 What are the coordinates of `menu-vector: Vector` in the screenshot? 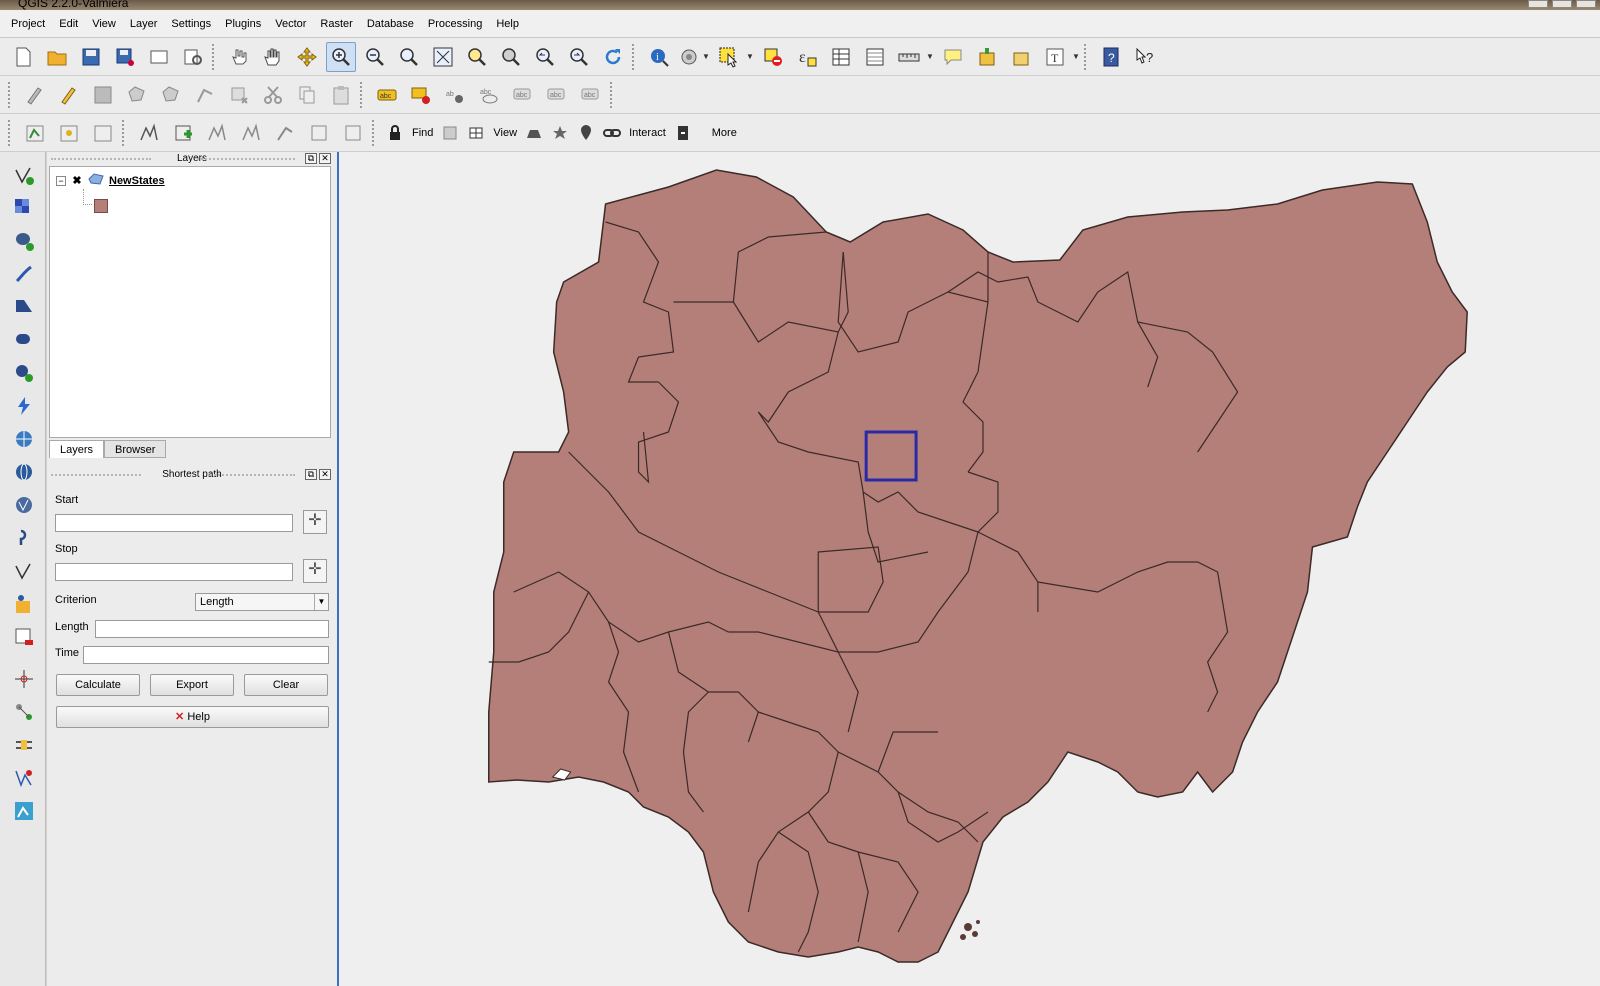 It's located at (290, 24).